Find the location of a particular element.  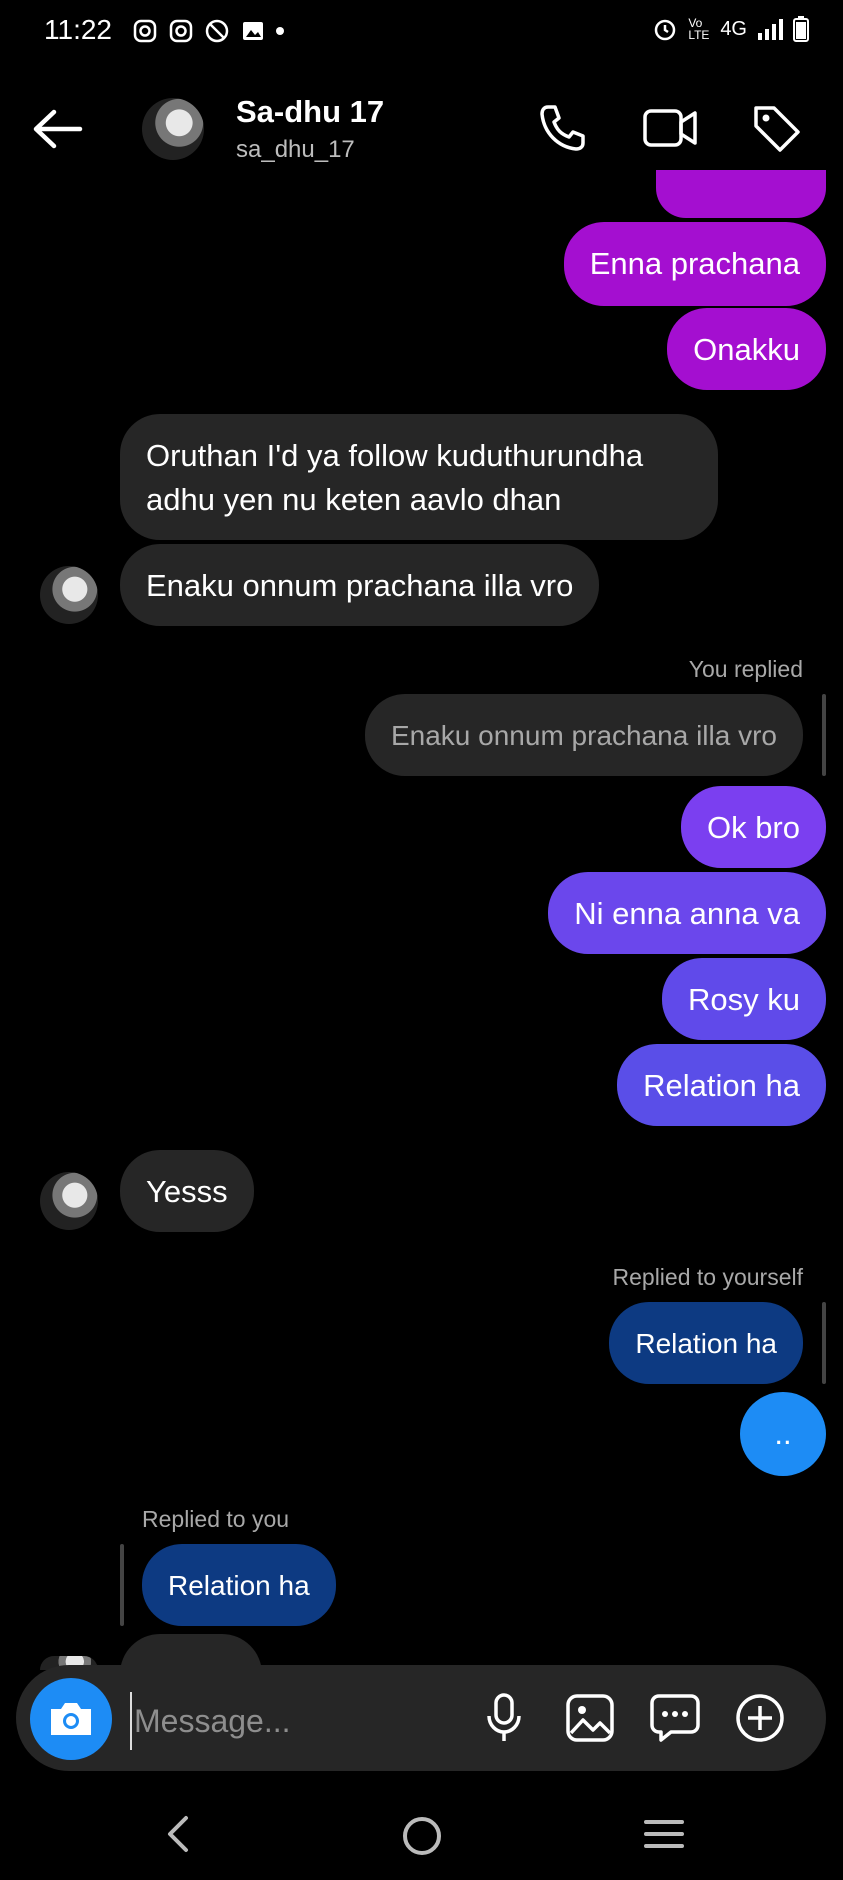

back-arrow-icon is located at coordinates (58, 129).